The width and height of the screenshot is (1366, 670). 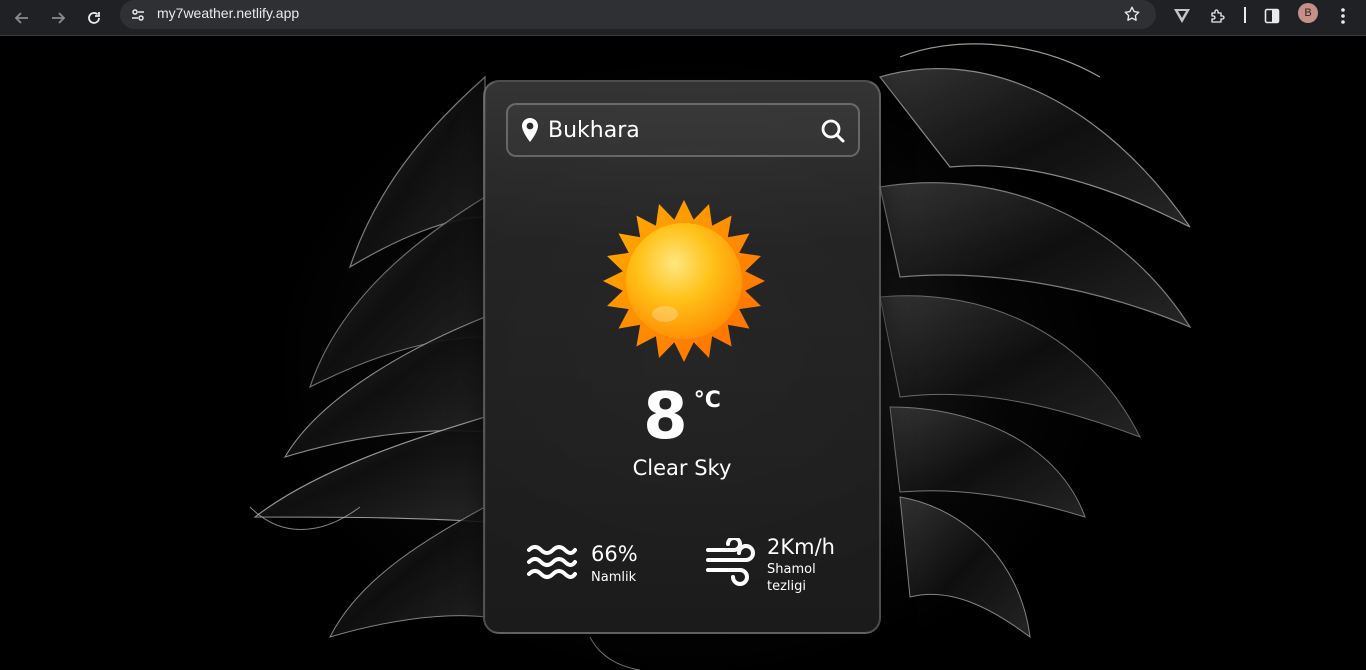 I want to click on extension-v-icon, so click(x=1182, y=16).